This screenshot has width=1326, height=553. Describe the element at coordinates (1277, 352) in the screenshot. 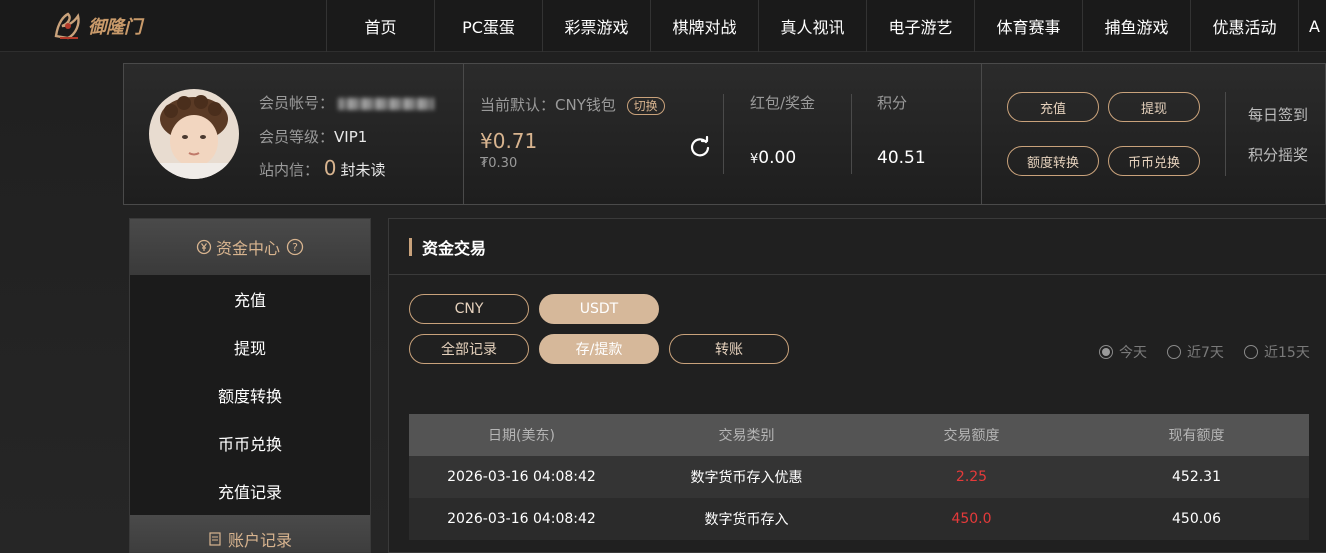

I see `filter-15-days: 近15天` at that location.